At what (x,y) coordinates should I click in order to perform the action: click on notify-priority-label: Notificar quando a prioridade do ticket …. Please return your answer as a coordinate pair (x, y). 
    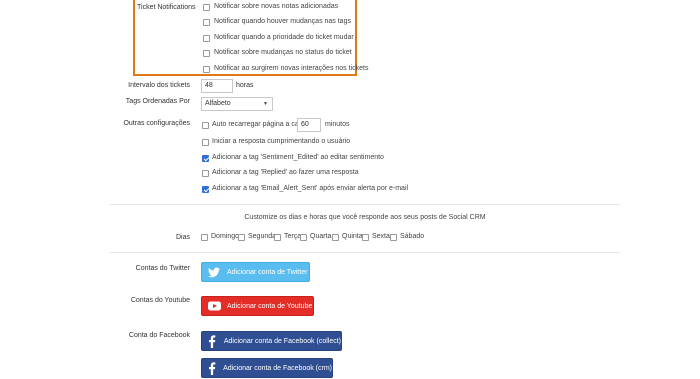
    Looking at the image, I should click on (284, 37).